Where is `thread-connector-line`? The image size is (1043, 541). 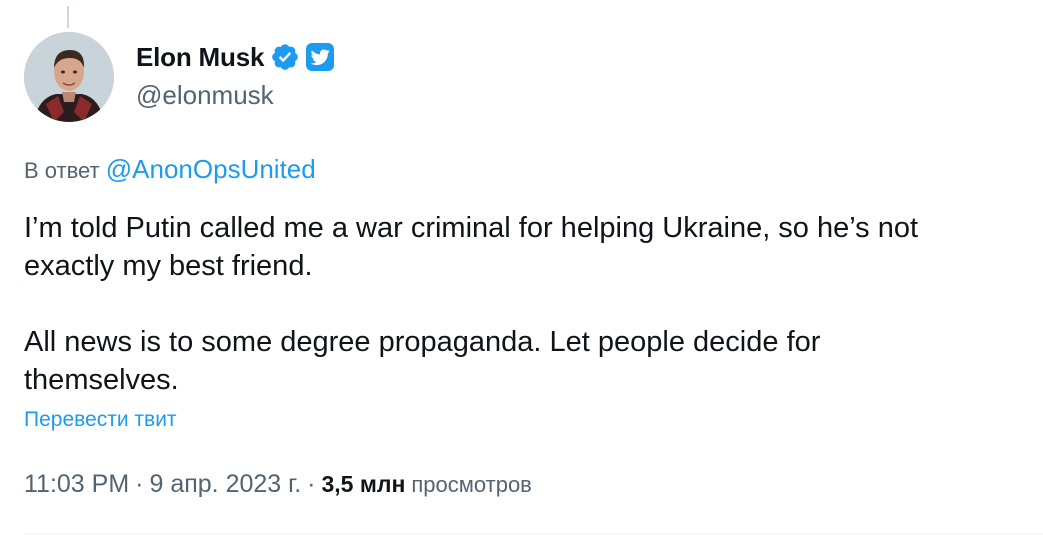
thread-connector-line is located at coordinates (68, 17).